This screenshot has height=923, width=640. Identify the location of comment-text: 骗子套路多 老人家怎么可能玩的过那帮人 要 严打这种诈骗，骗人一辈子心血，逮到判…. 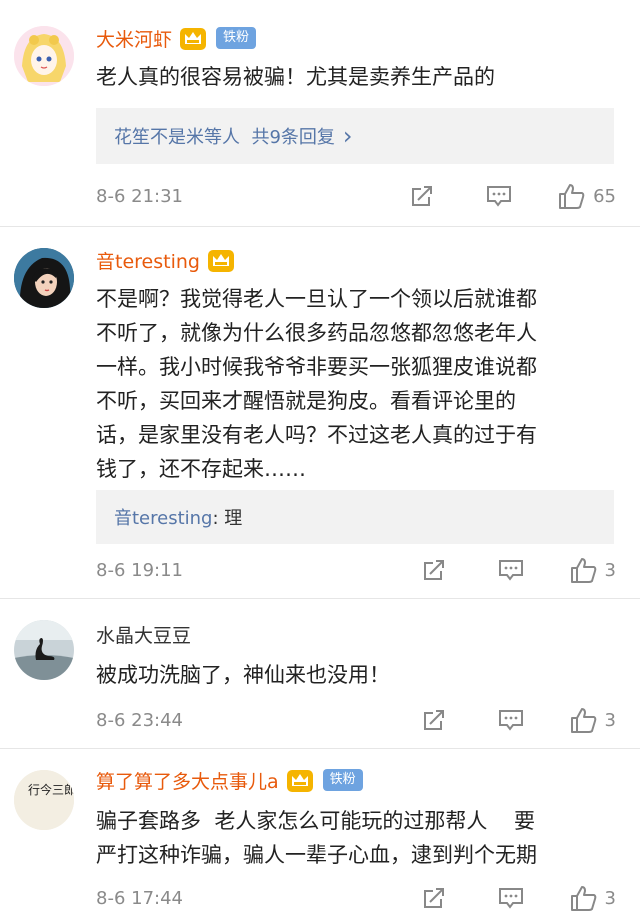
(356, 838).